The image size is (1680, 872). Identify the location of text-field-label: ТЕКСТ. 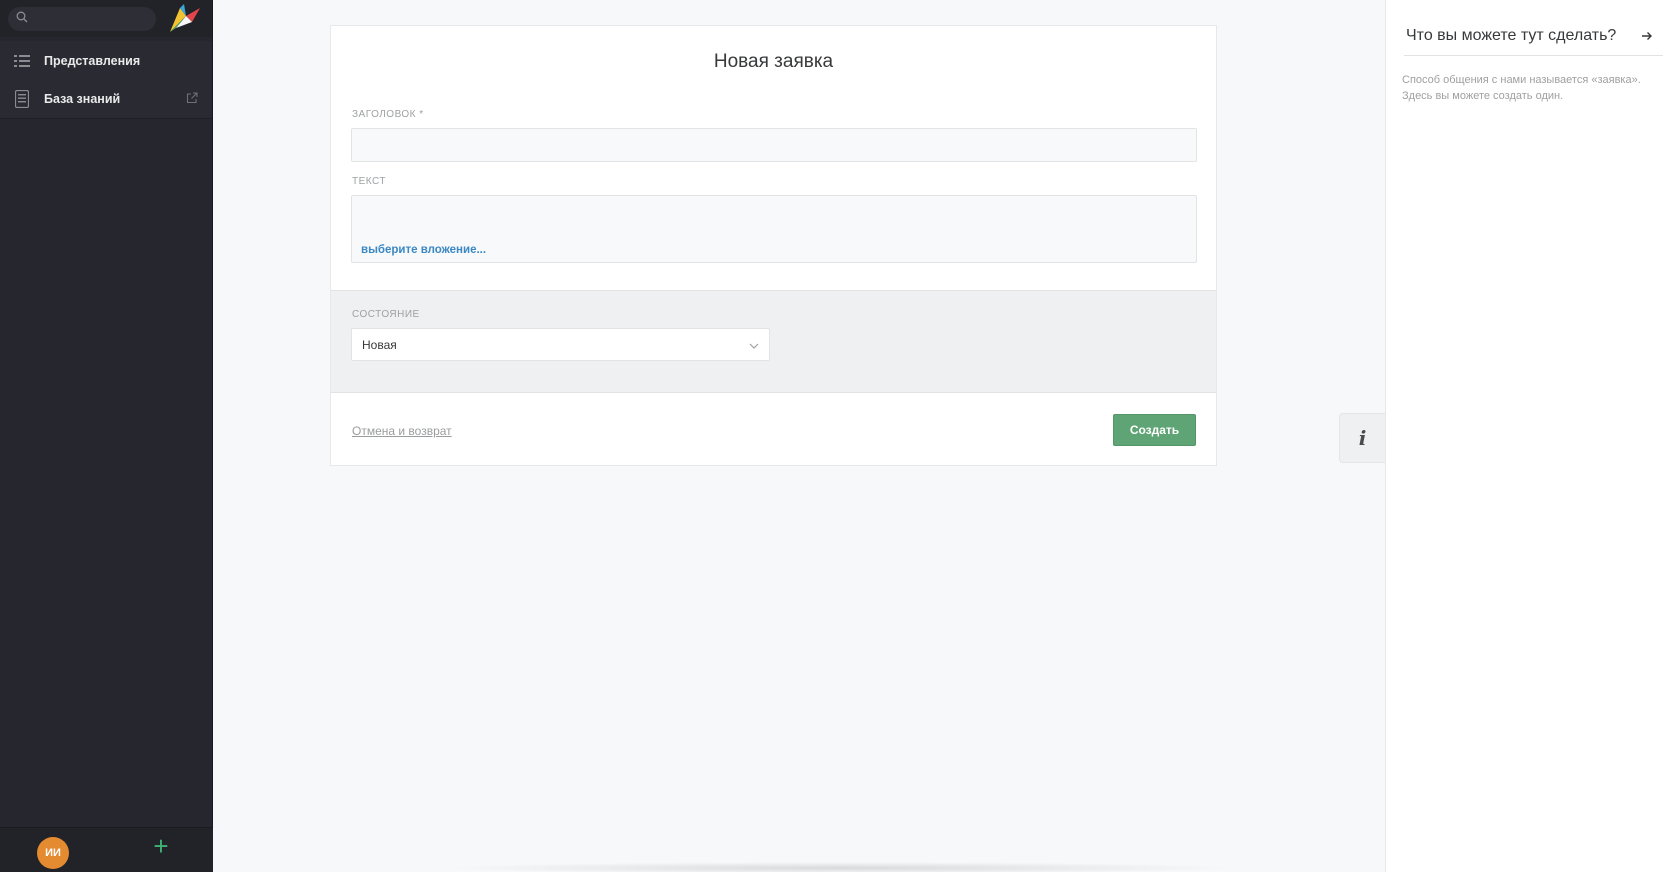
(369, 181).